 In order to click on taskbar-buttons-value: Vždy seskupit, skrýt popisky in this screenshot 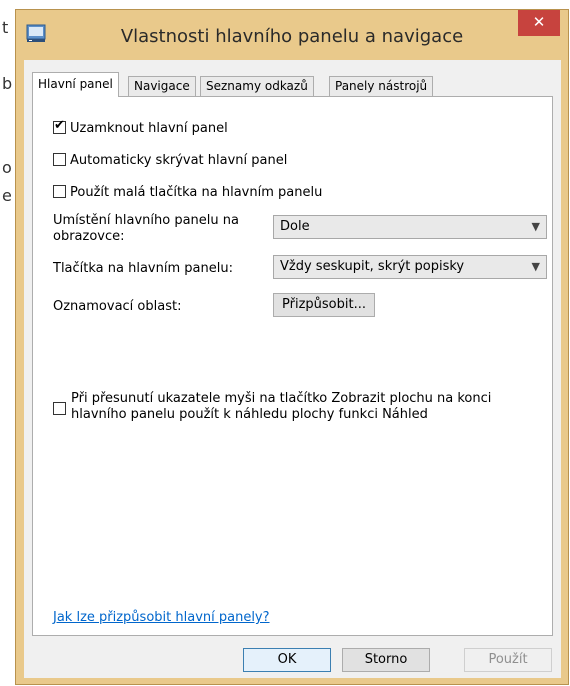, I will do `click(372, 266)`.